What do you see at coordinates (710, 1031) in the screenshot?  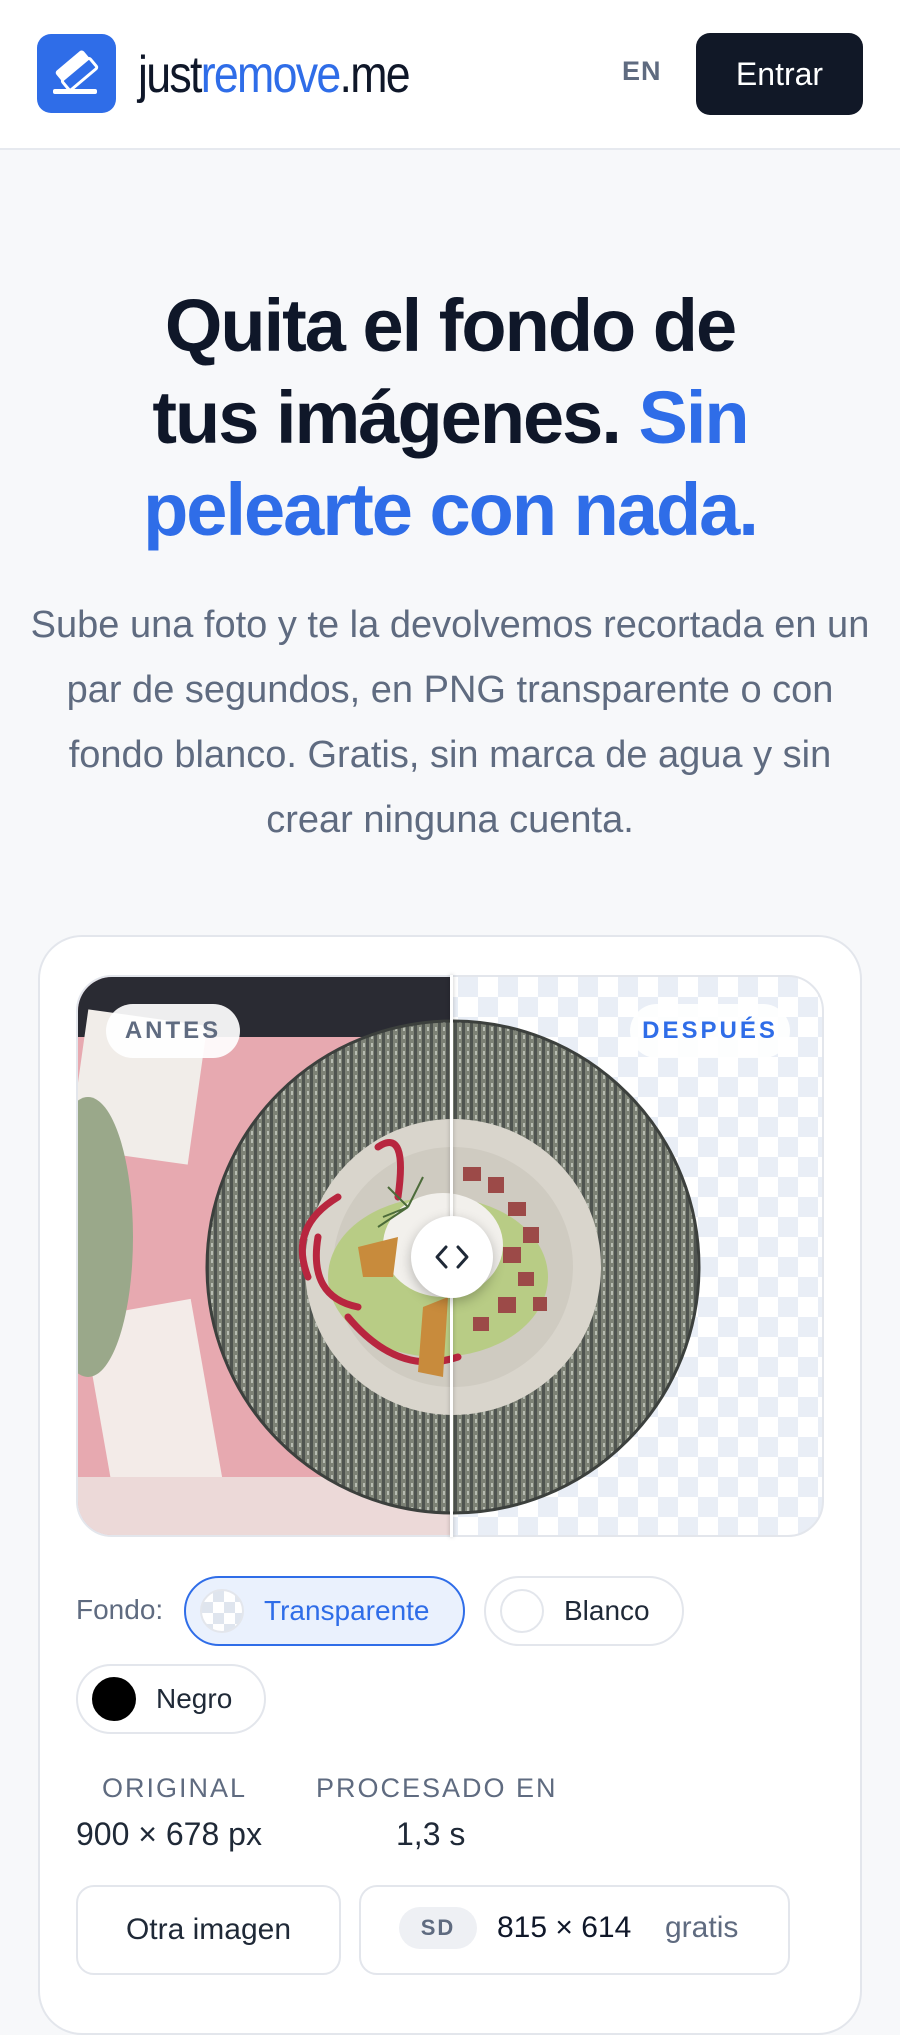 I see `after-label: DESPUÉS` at bounding box center [710, 1031].